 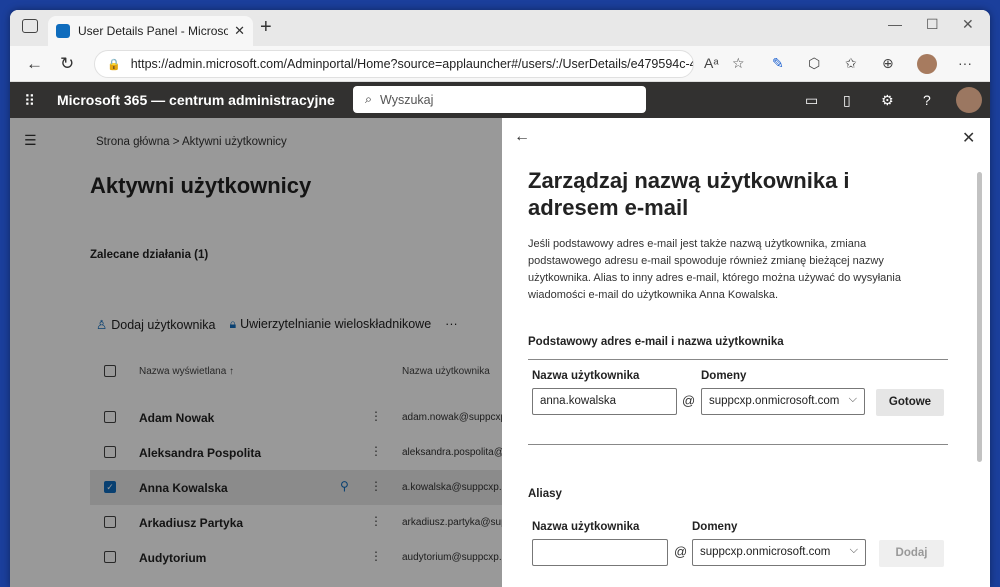 What do you see at coordinates (932, 24) in the screenshot?
I see `maximize-icon: ☐` at bounding box center [932, 24].